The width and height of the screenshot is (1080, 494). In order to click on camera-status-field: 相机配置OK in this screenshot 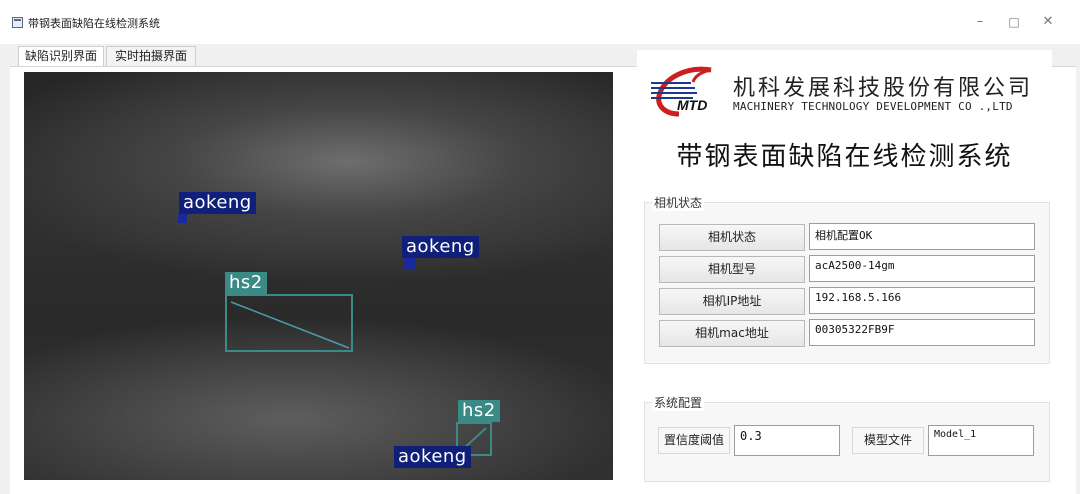, I will do `click(922, 236)`.